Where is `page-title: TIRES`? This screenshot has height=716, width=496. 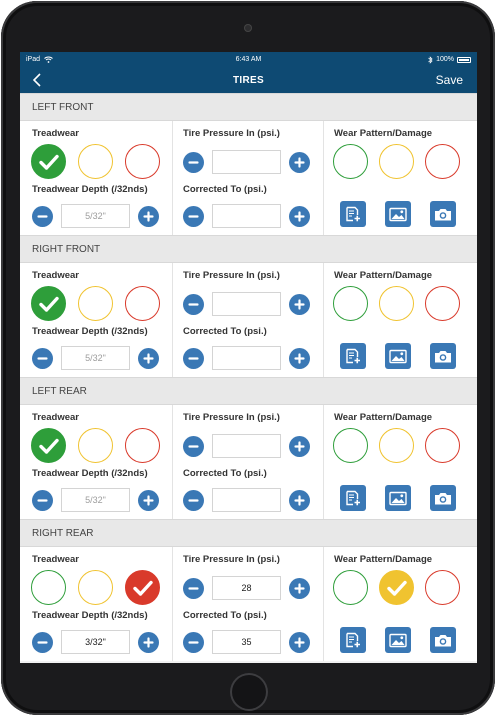
page-title: TIRES is located at coordinates (248, 80).